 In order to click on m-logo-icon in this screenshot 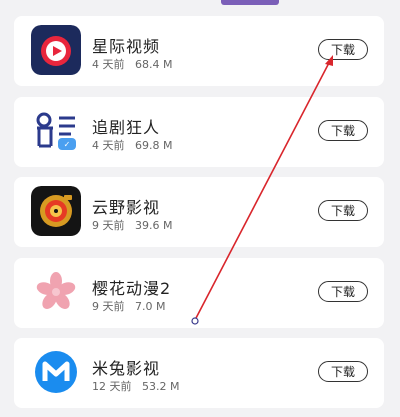, I will do `click(56, 372)`.